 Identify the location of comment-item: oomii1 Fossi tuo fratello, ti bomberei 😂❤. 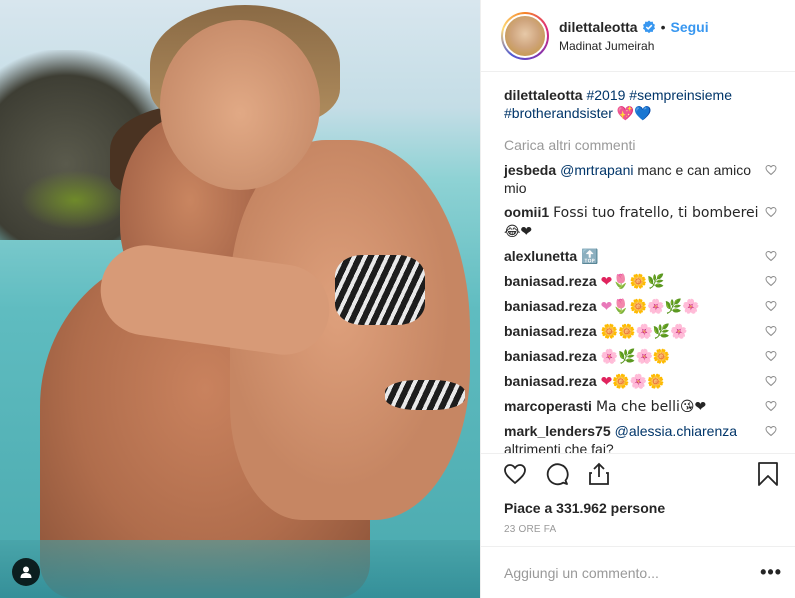
(641, 222).